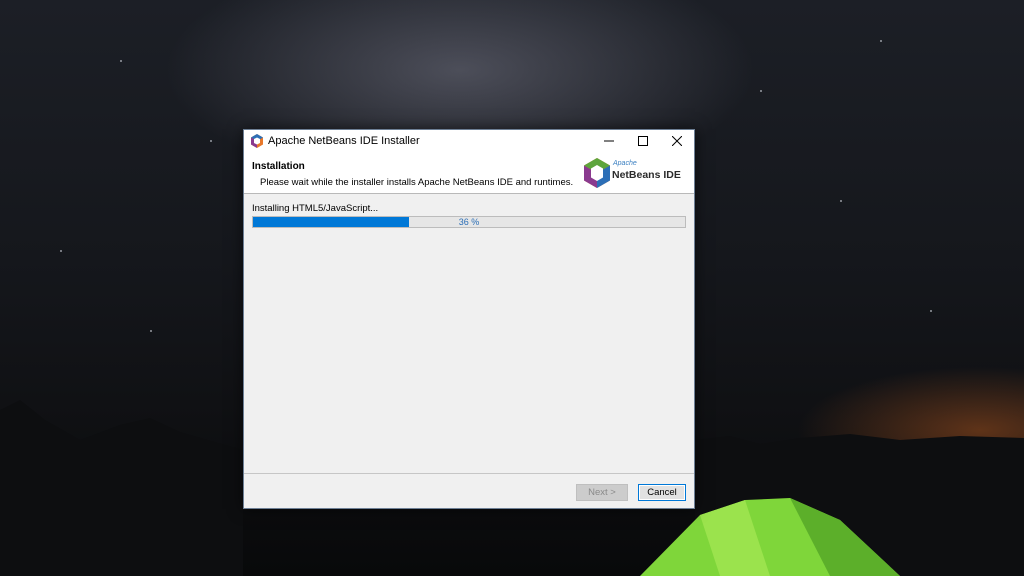 This screenshot has height=576, width=1024. What do you see at coordinates (597, 173) in the screenshot?
I see `netbeans-logo-icon` at bounding box center [597, 173].